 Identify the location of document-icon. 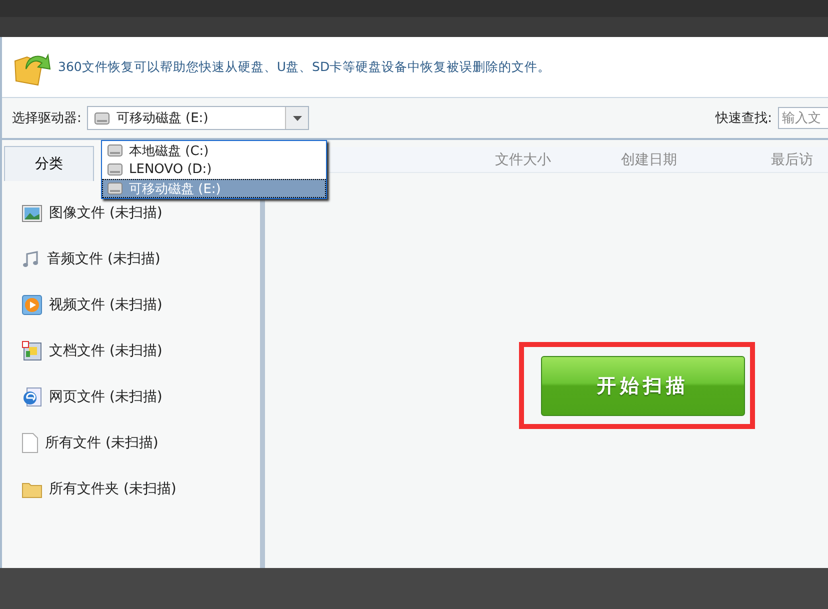
(32, 351).